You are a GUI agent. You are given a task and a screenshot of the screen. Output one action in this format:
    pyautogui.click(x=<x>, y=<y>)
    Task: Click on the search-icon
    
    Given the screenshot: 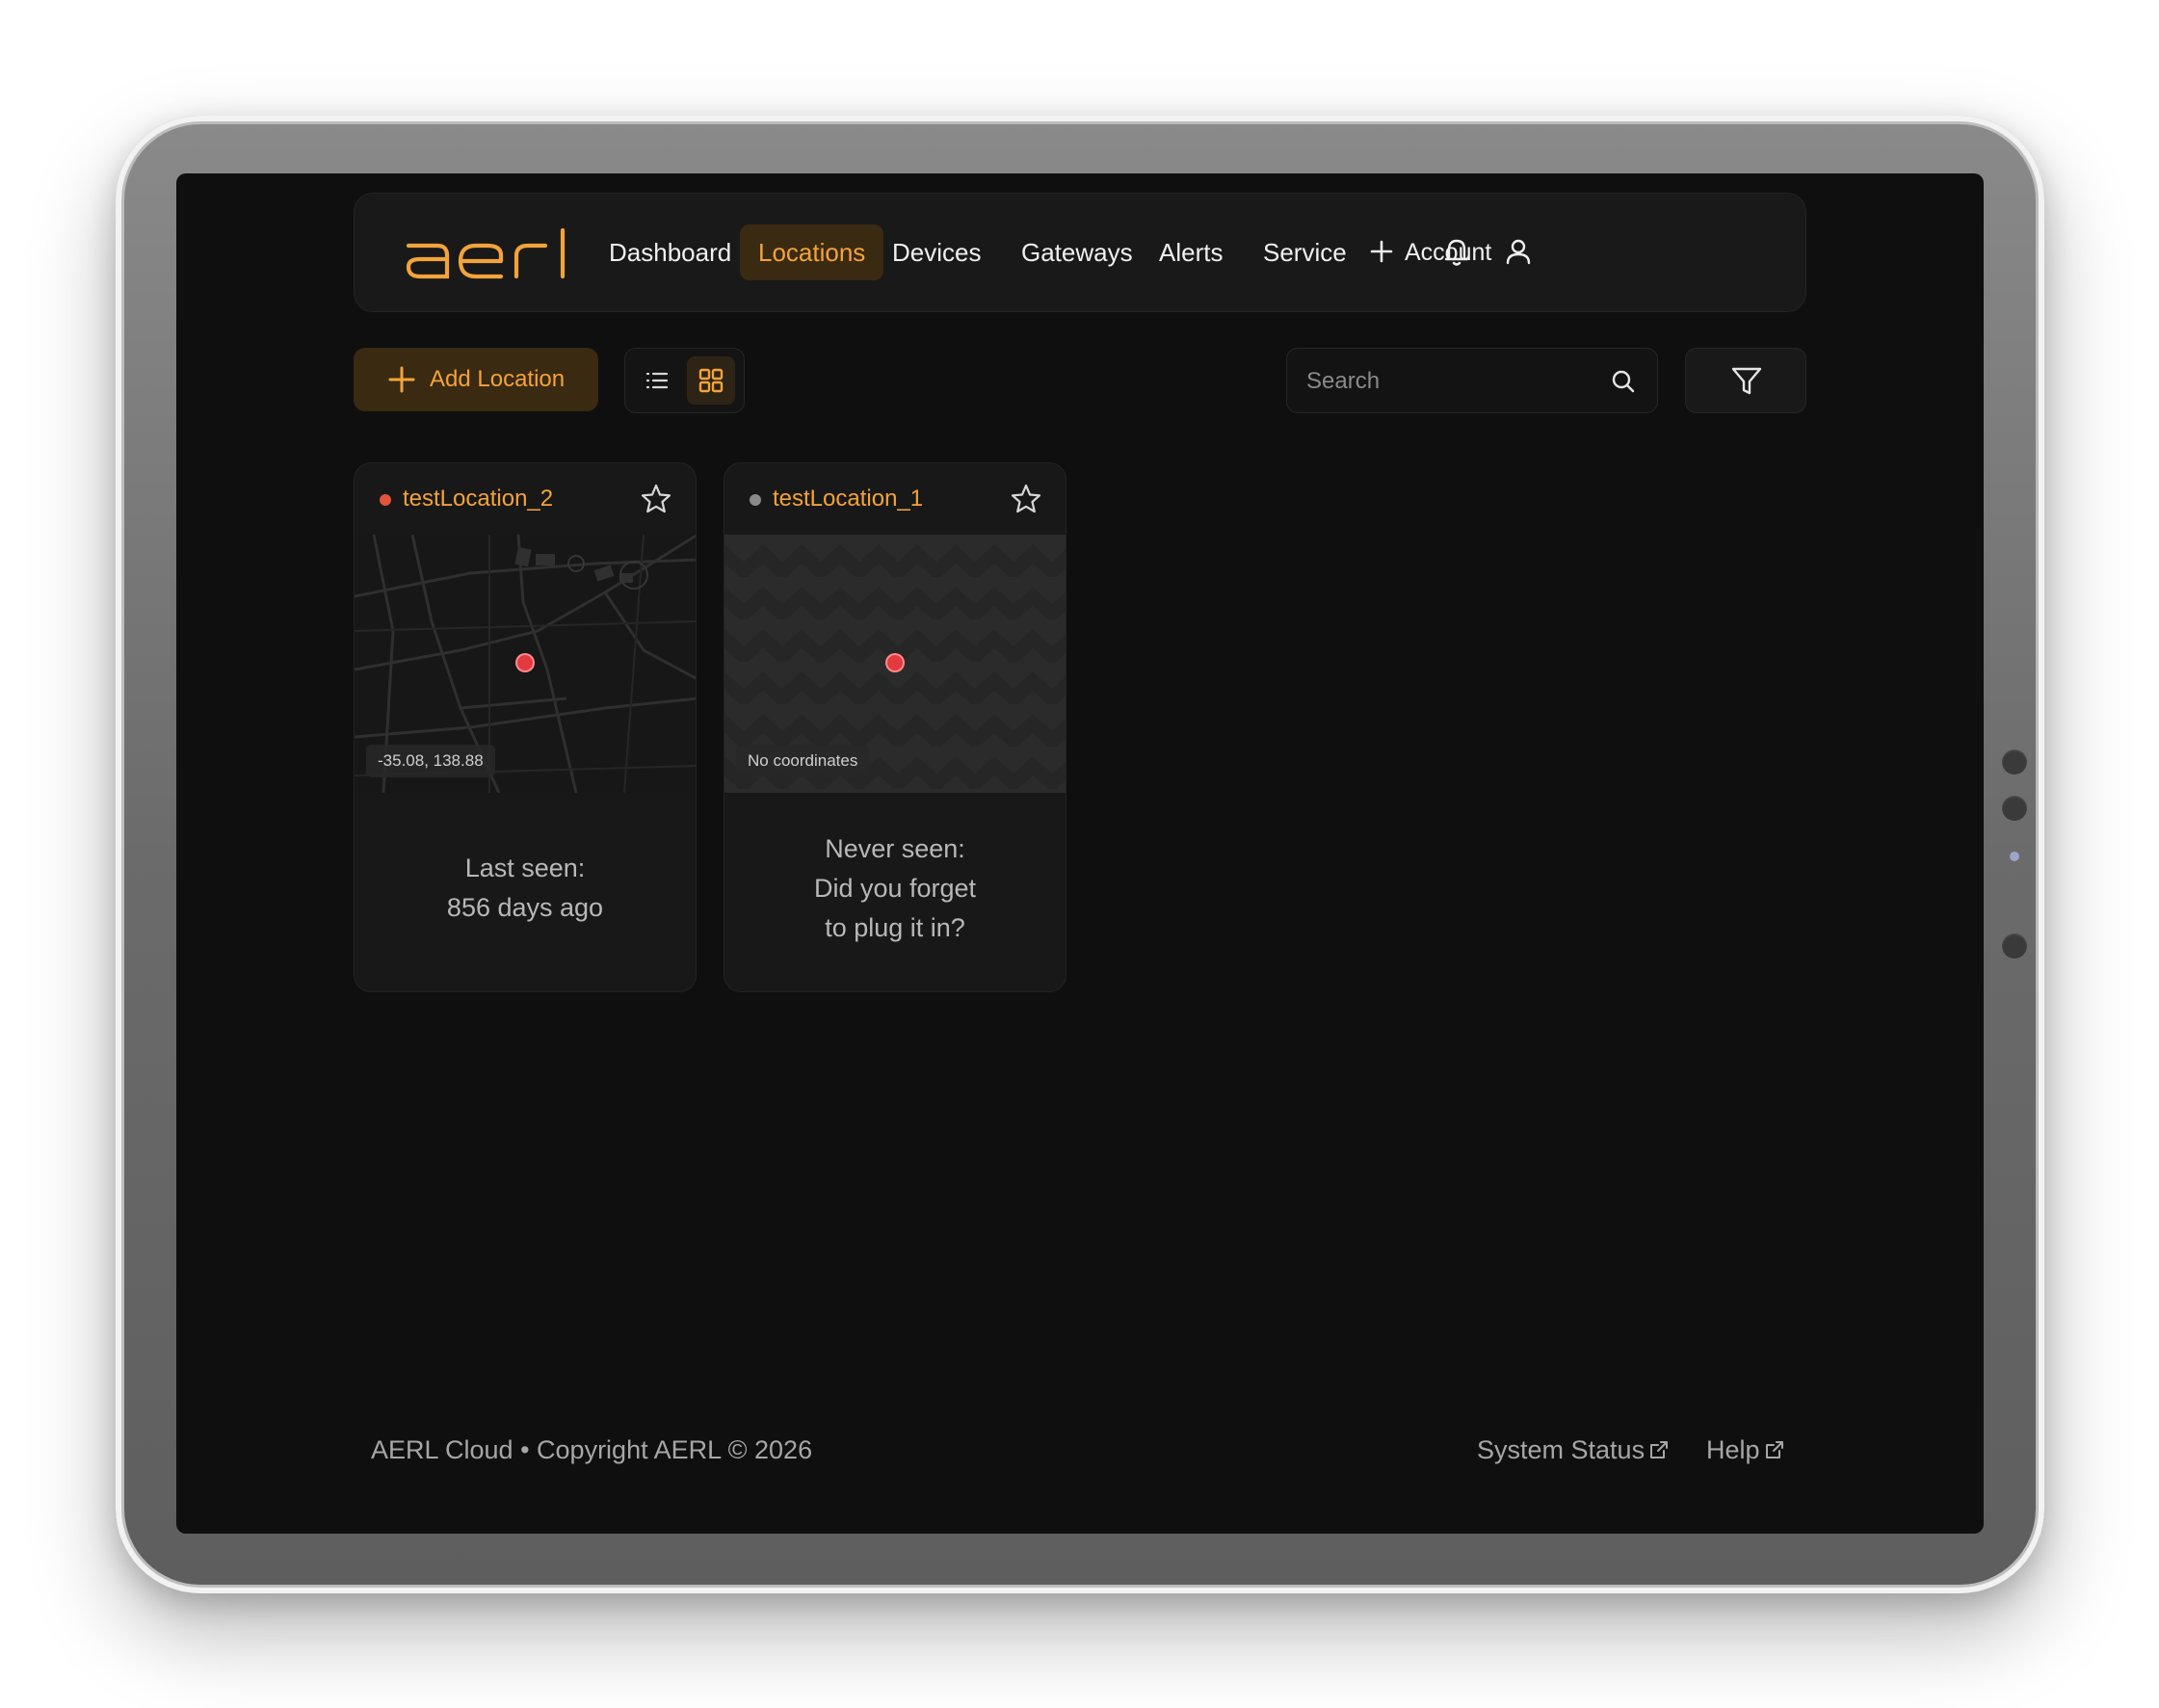 What is the action you would take?
    pyautogui.click(x=1623, y=381)
    